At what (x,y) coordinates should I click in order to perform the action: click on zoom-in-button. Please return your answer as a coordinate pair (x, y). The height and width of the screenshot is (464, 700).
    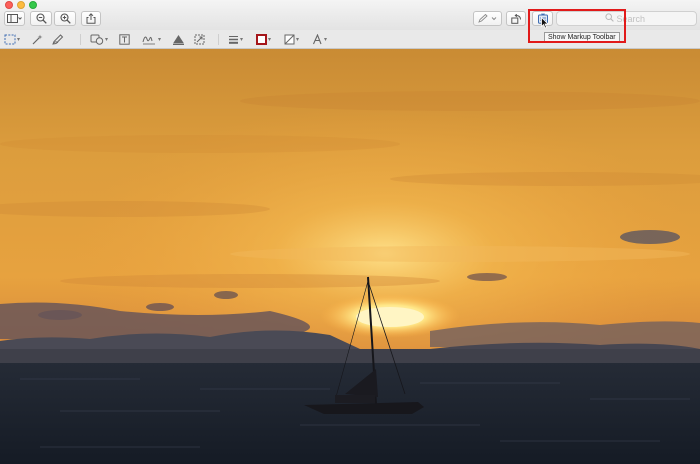
    Looking at the image, I should click on (65, 18).